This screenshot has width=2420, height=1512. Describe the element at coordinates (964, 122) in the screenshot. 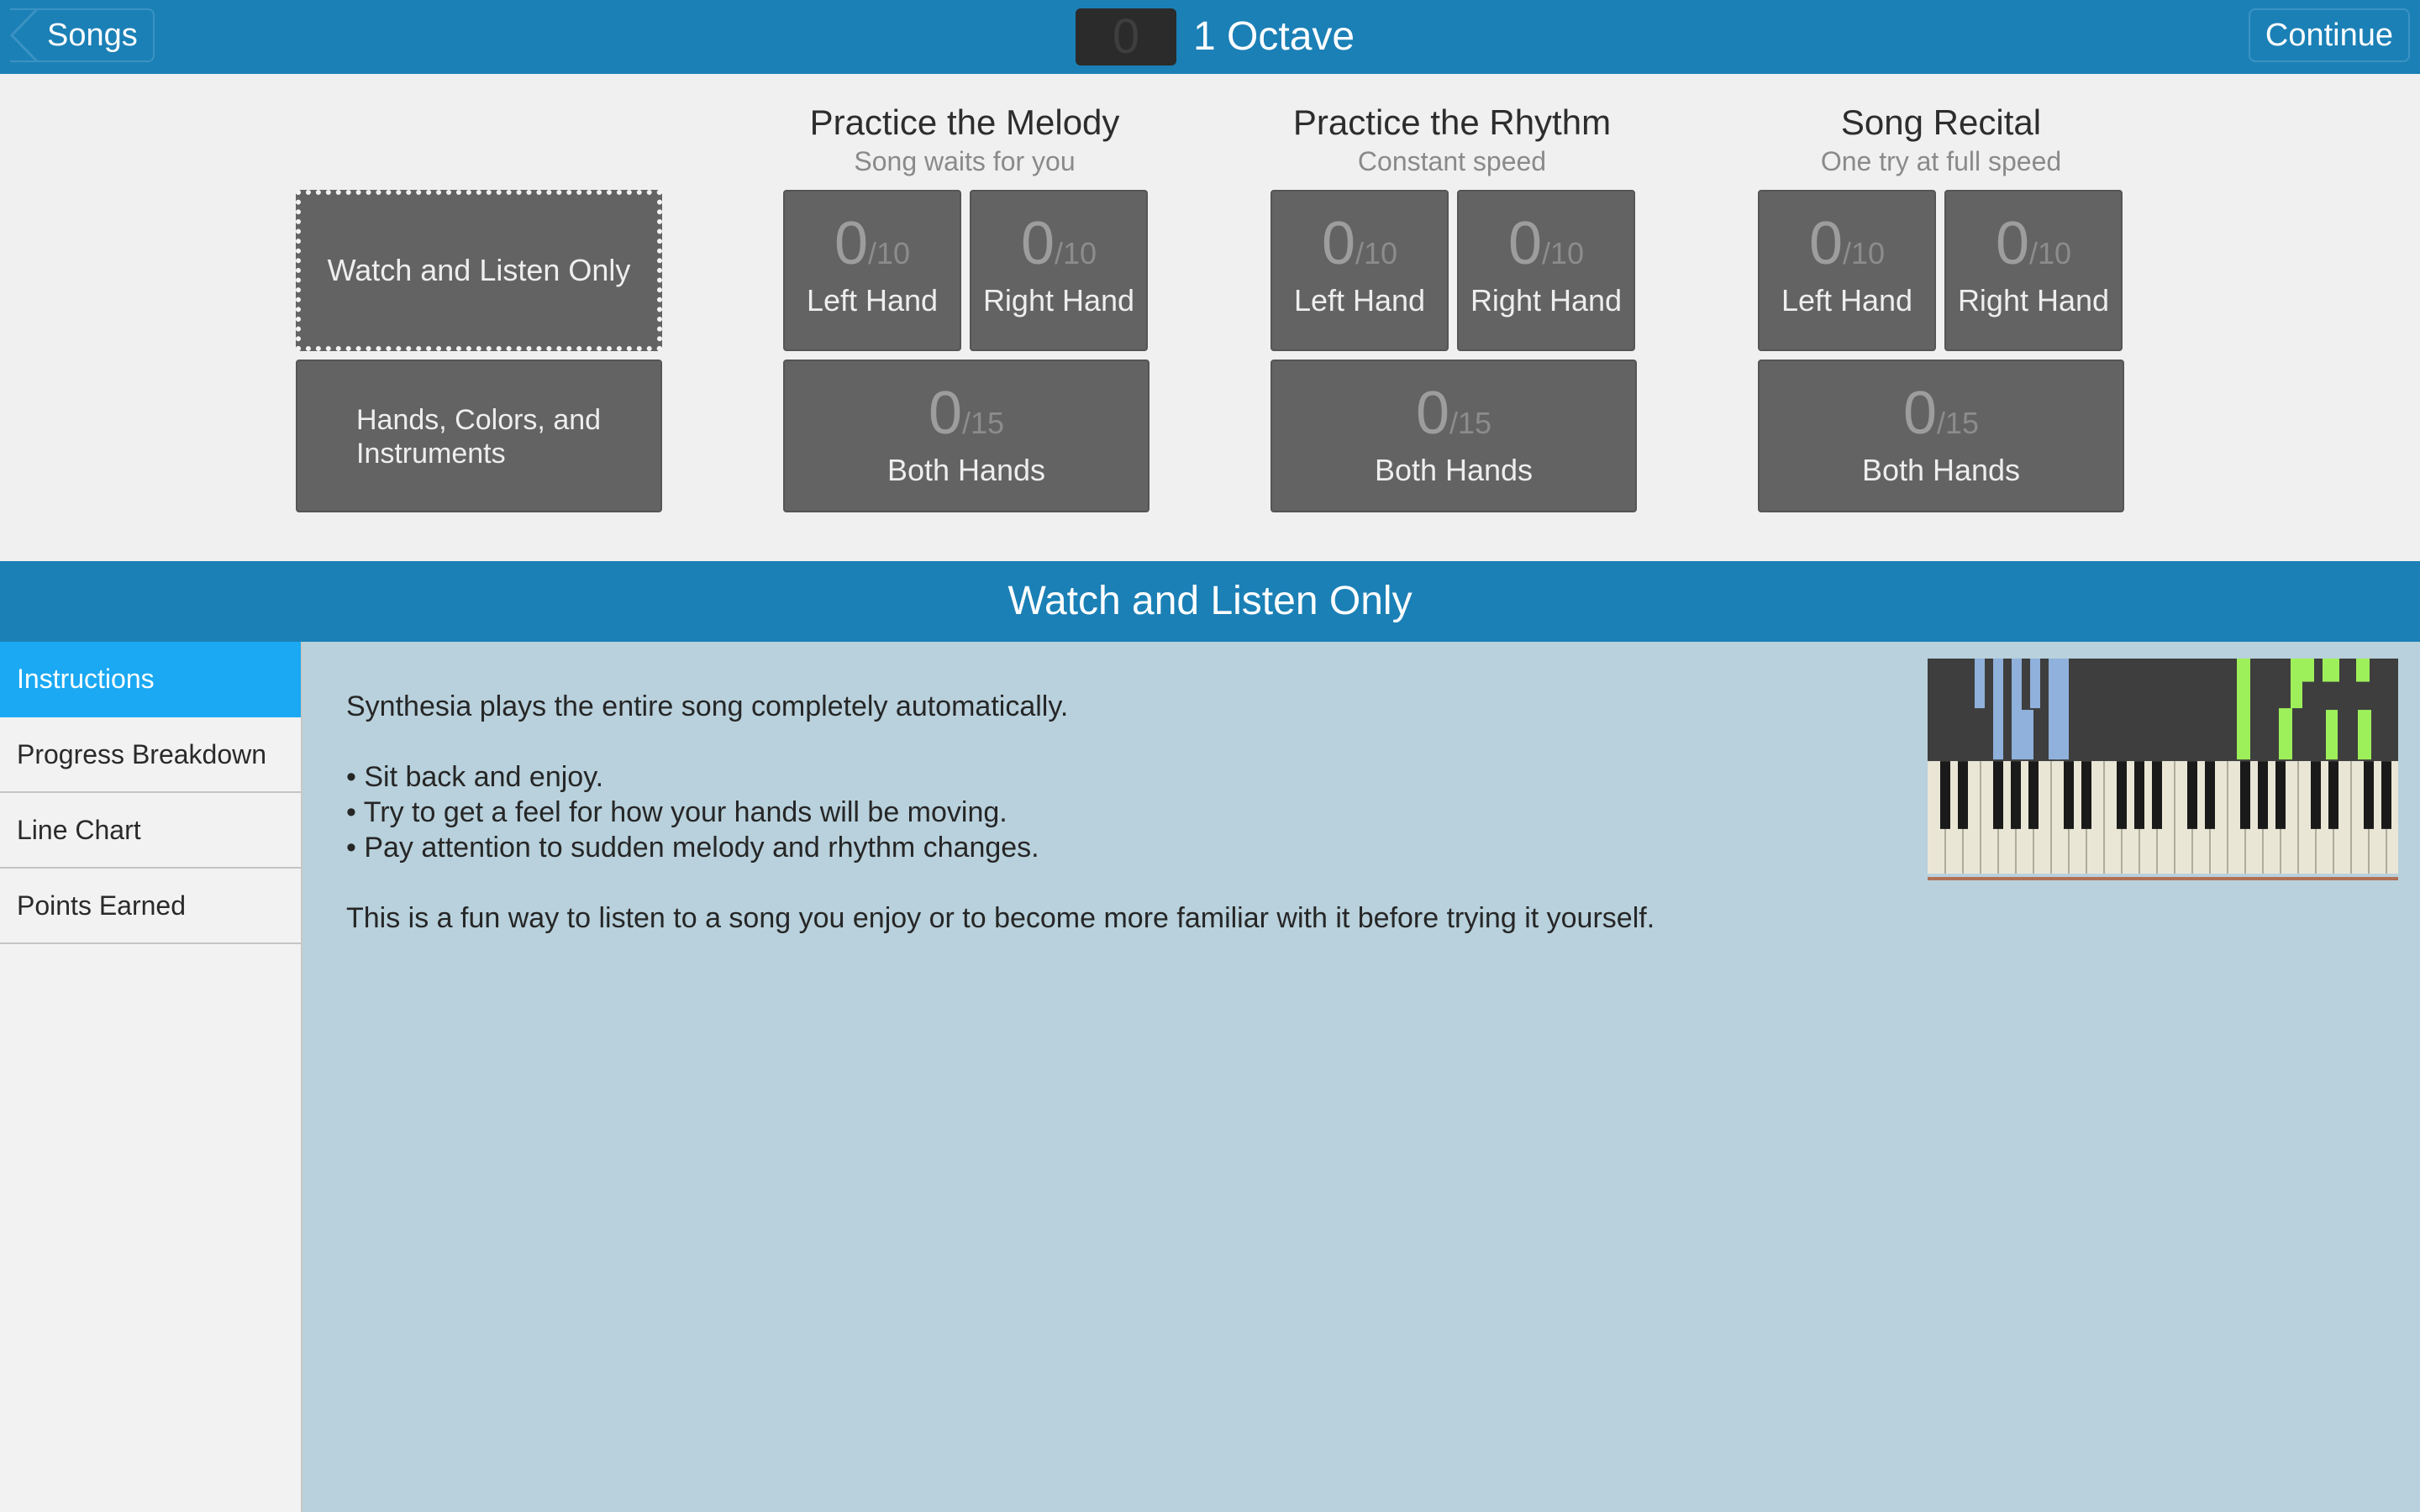

I see `melody-title: Practice the Melody` at that location.